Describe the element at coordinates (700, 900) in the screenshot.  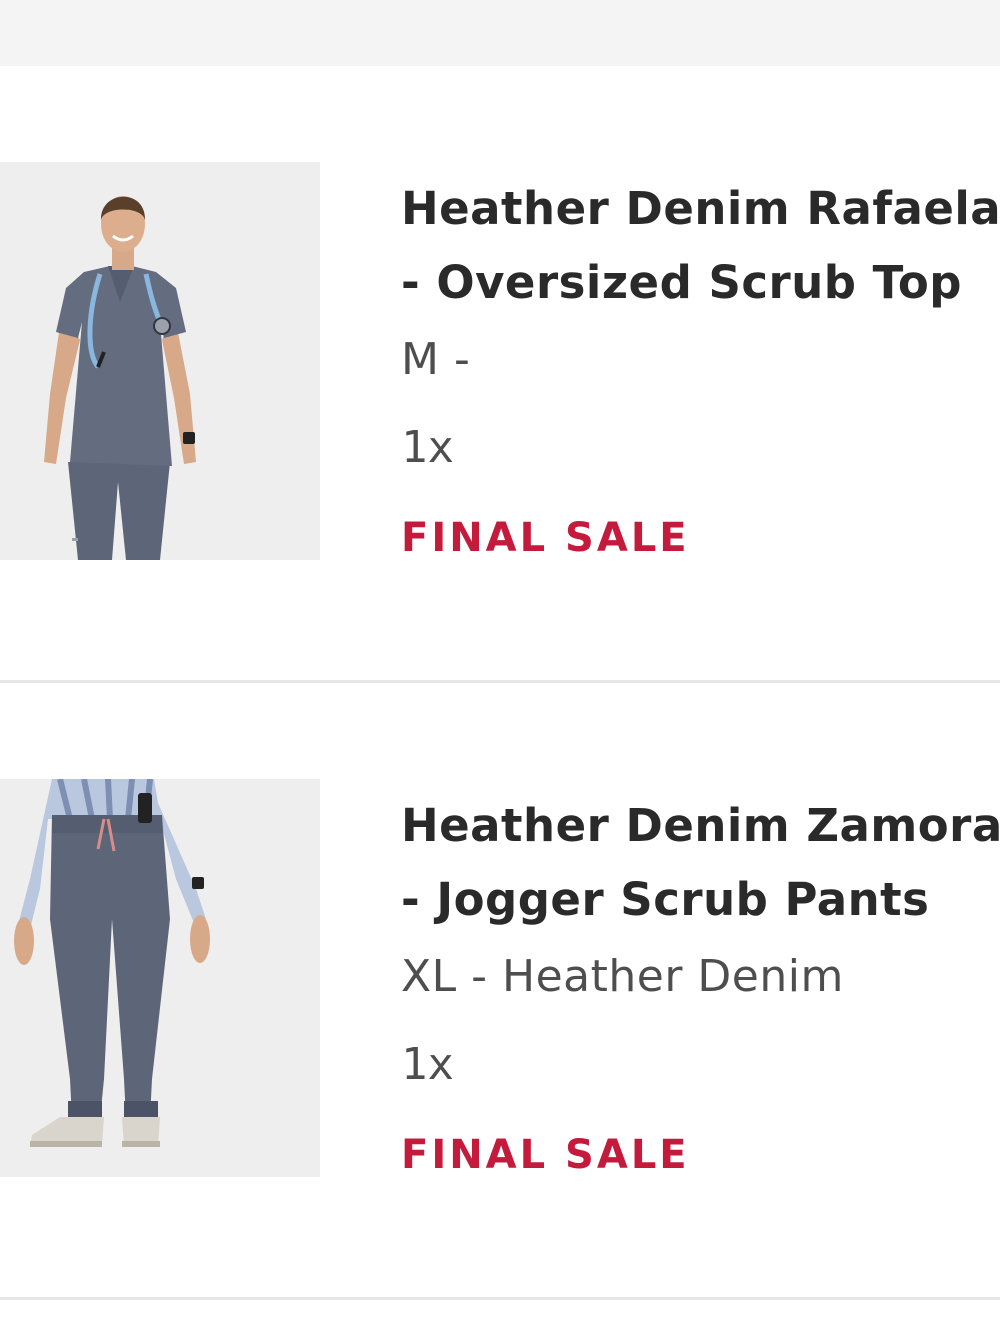
I see `product-title-line-2: - Jogger Scrub Pants` at that location.